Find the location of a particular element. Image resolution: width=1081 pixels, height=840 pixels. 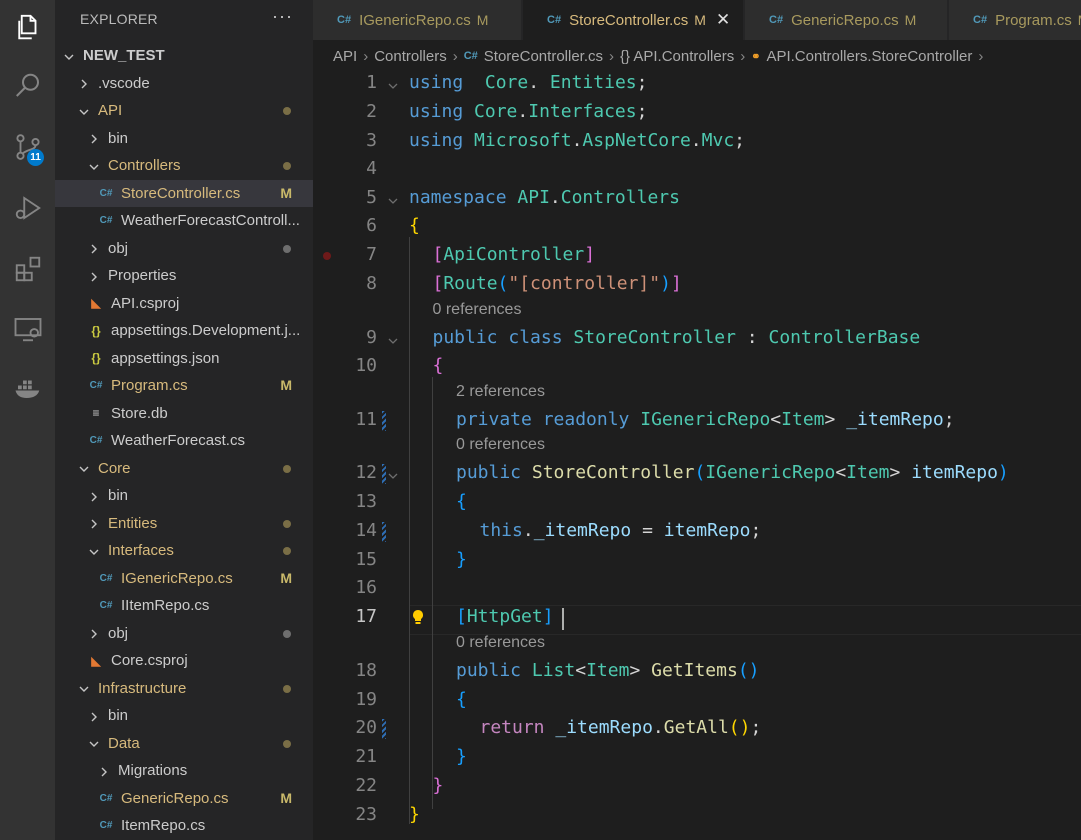

tree-item-label: Core.csproj is located at coordinates (149, 660).